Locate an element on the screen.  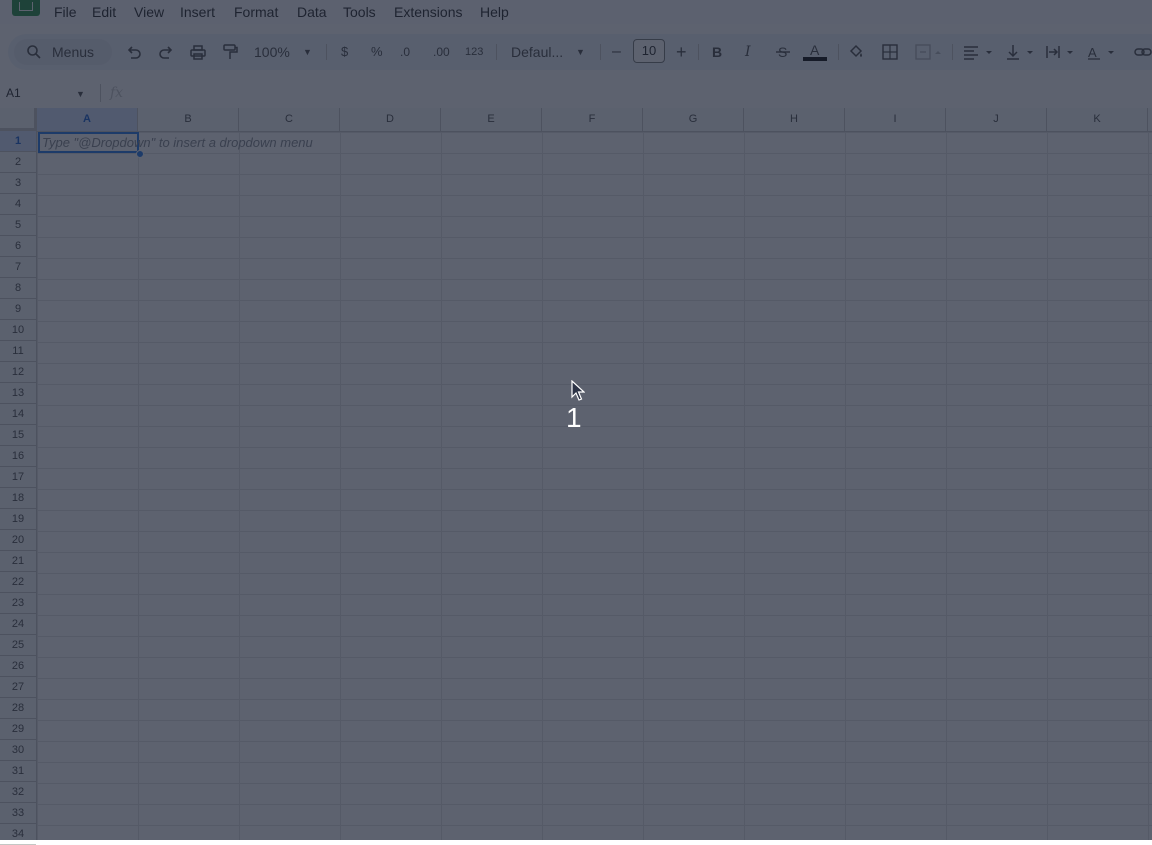
column-header: H is located at coordinates (794, 119).